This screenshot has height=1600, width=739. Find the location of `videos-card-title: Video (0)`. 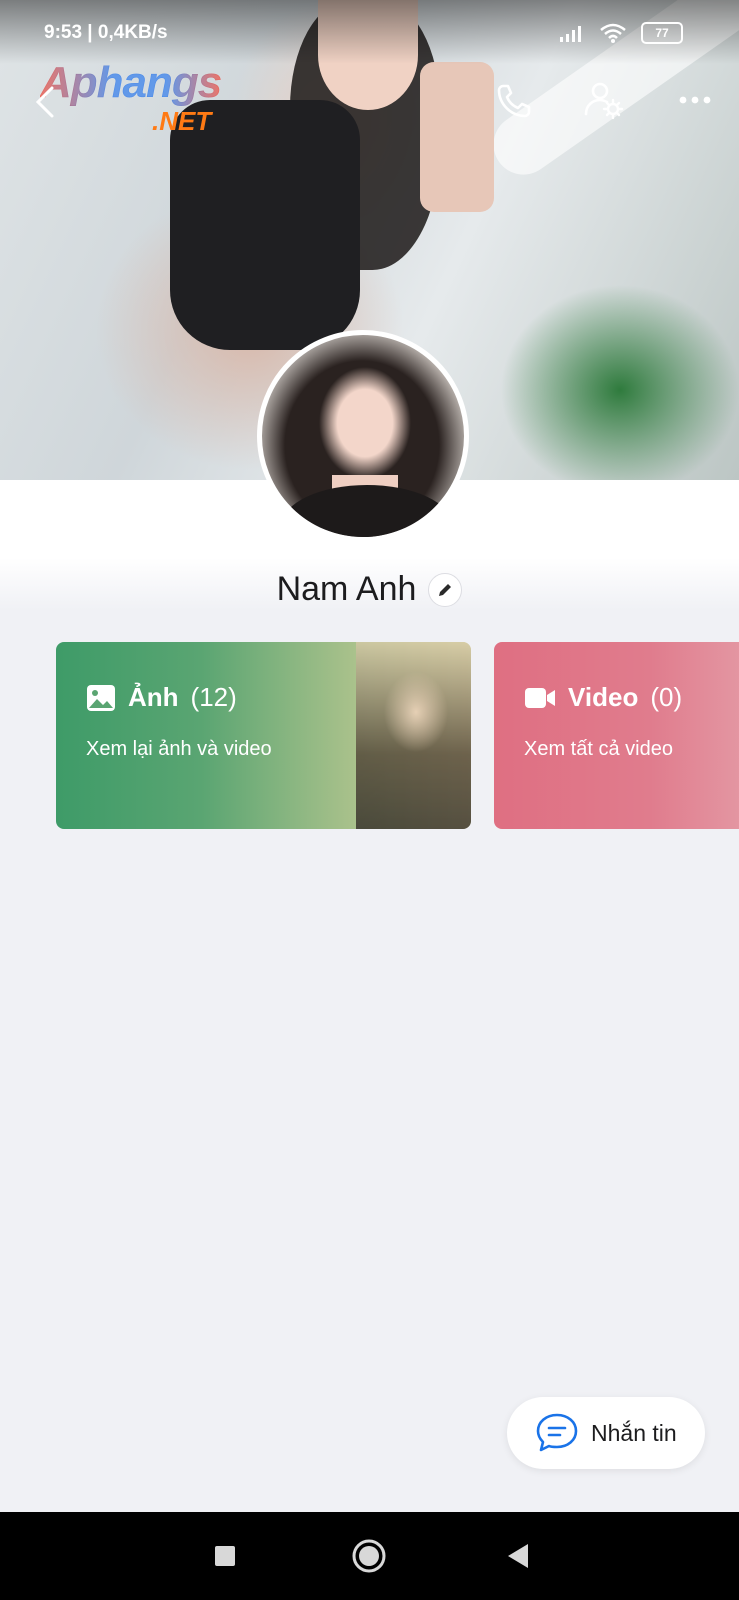

videos-card-title: Video (0) is located at coordinates (603, 697).